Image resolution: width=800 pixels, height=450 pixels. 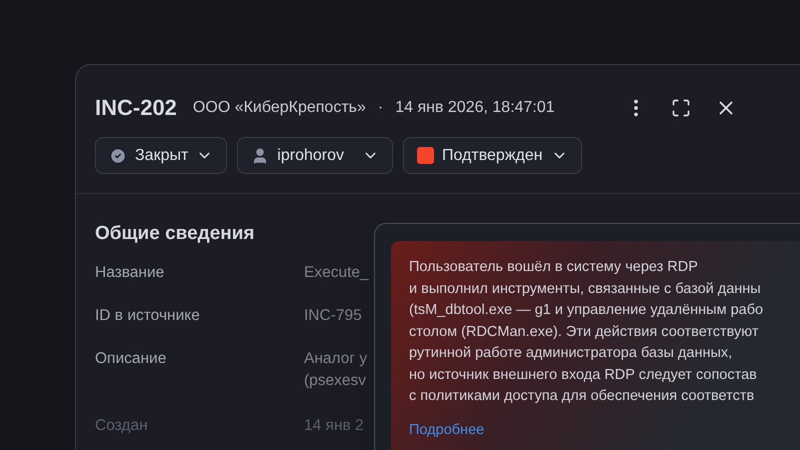 What do you see at coordinates (148, 316) in the screenshot?
I see `field-label: ID в источнике` at bounding box center [148, 316].